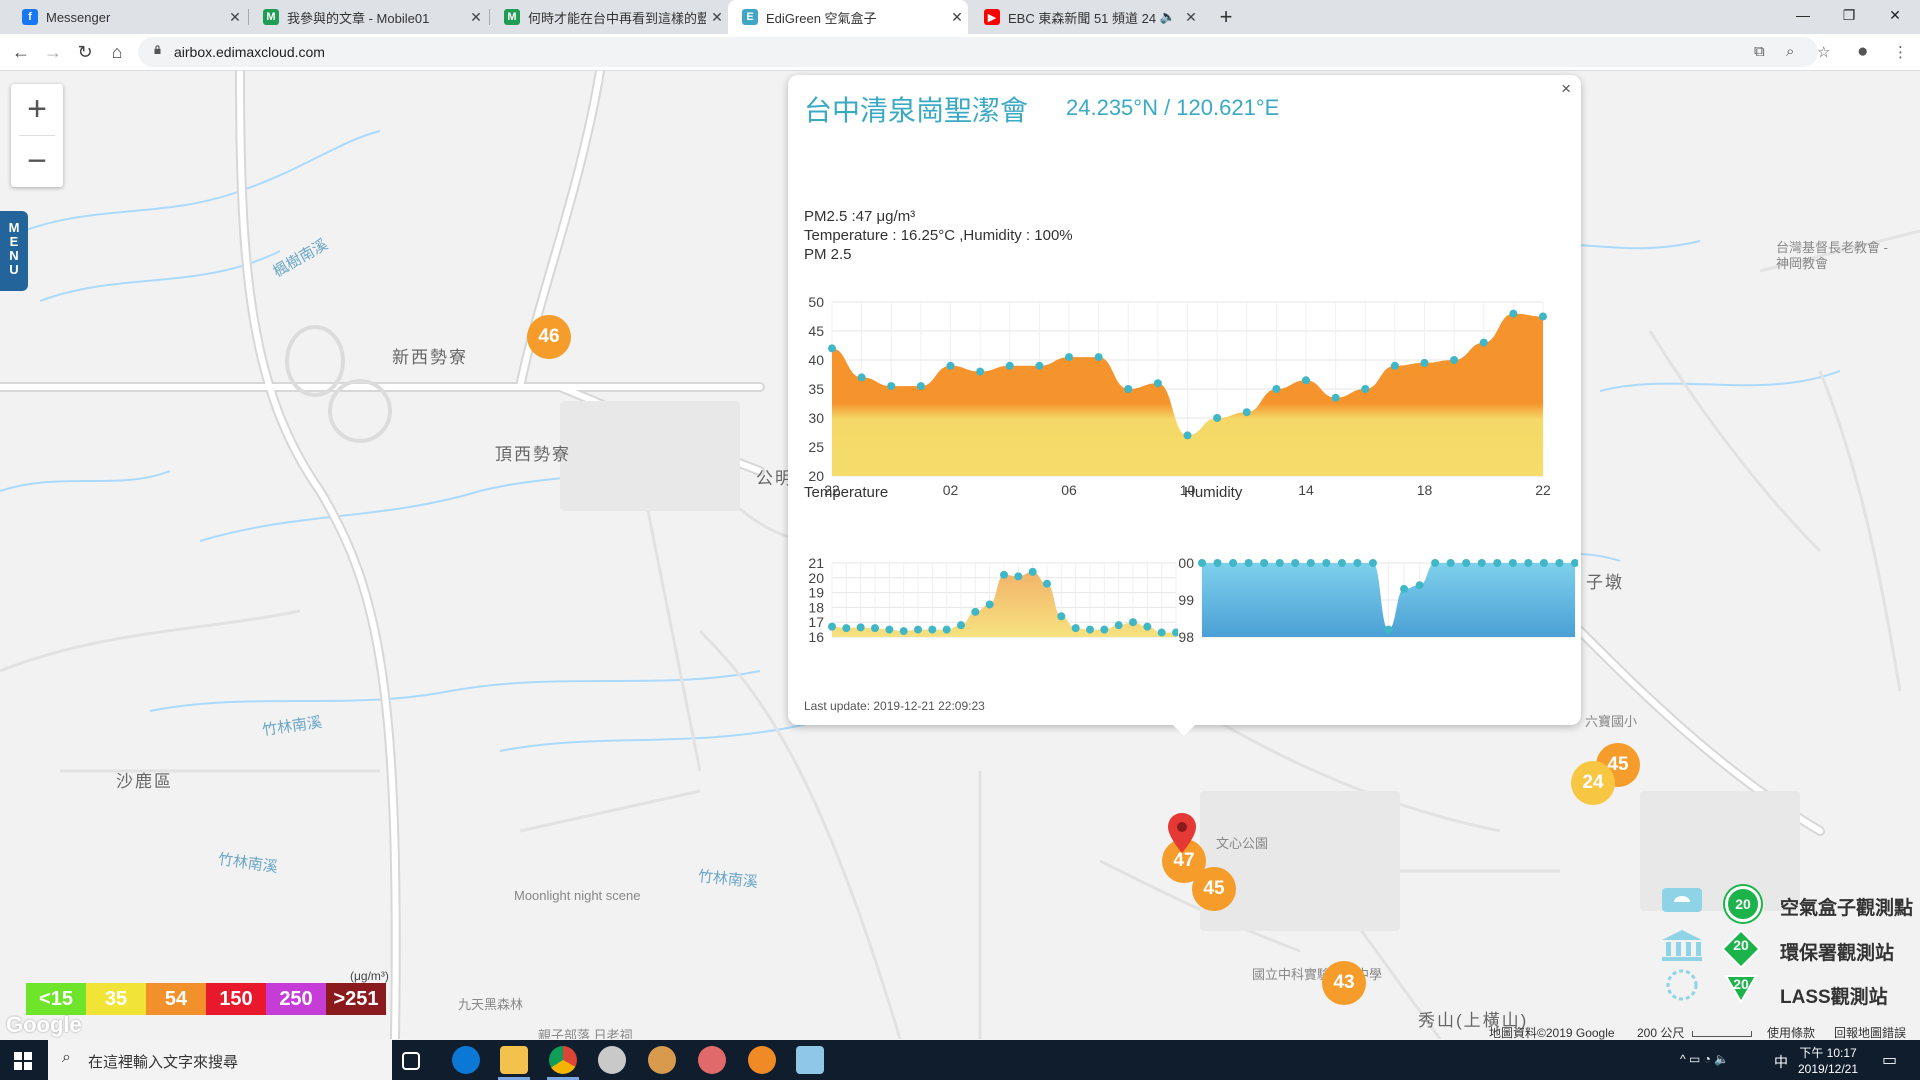 The width and height of the screenshot is (1920, 1080). I want to click on address-bar: airbox.edimaxcloud.com, so click(978, 52).